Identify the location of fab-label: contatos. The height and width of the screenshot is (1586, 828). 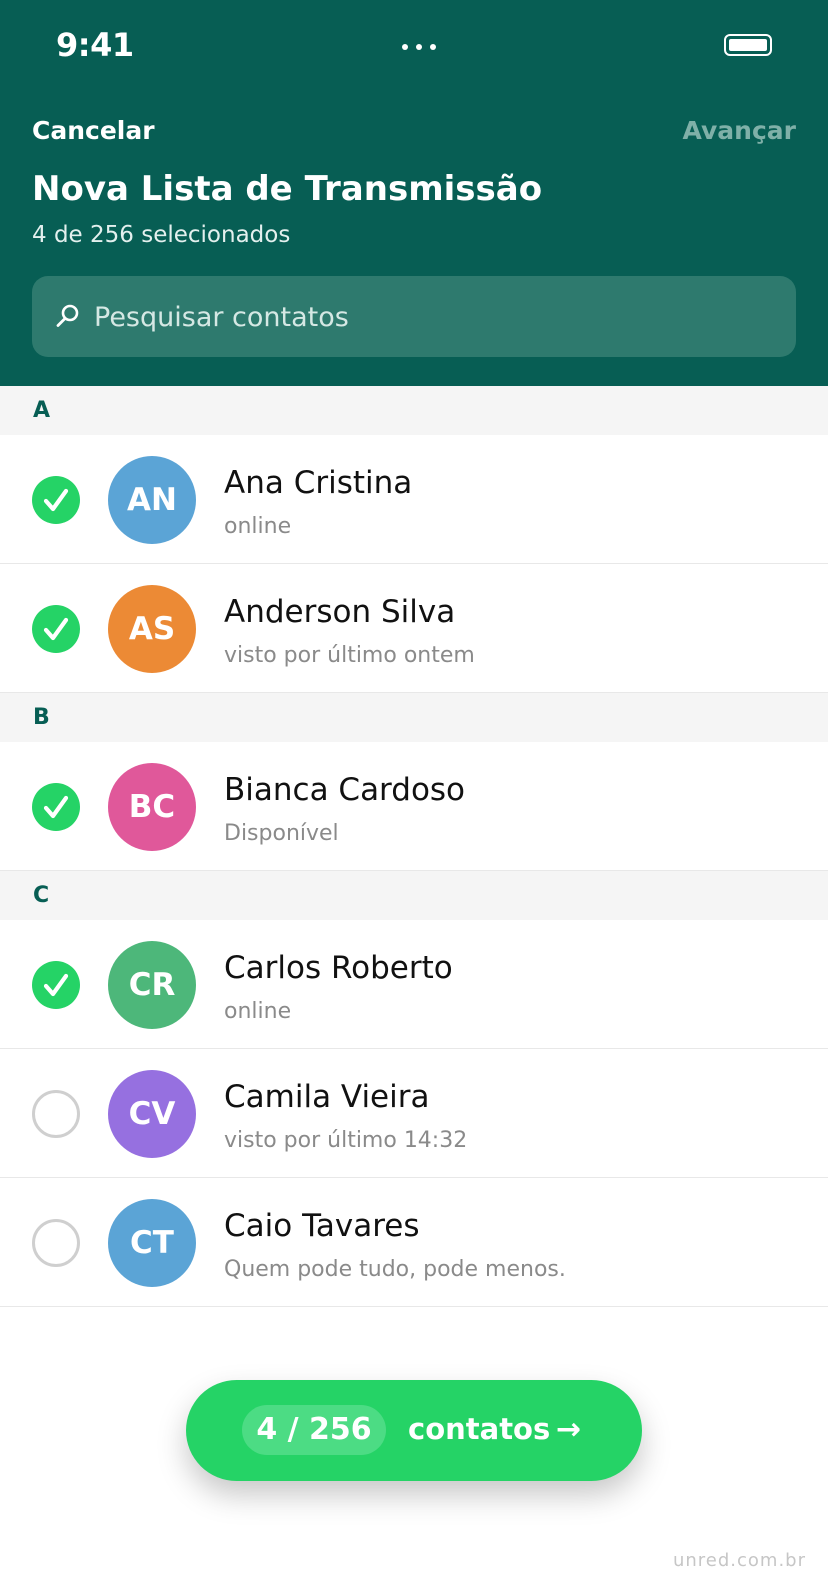
(479, 1429).